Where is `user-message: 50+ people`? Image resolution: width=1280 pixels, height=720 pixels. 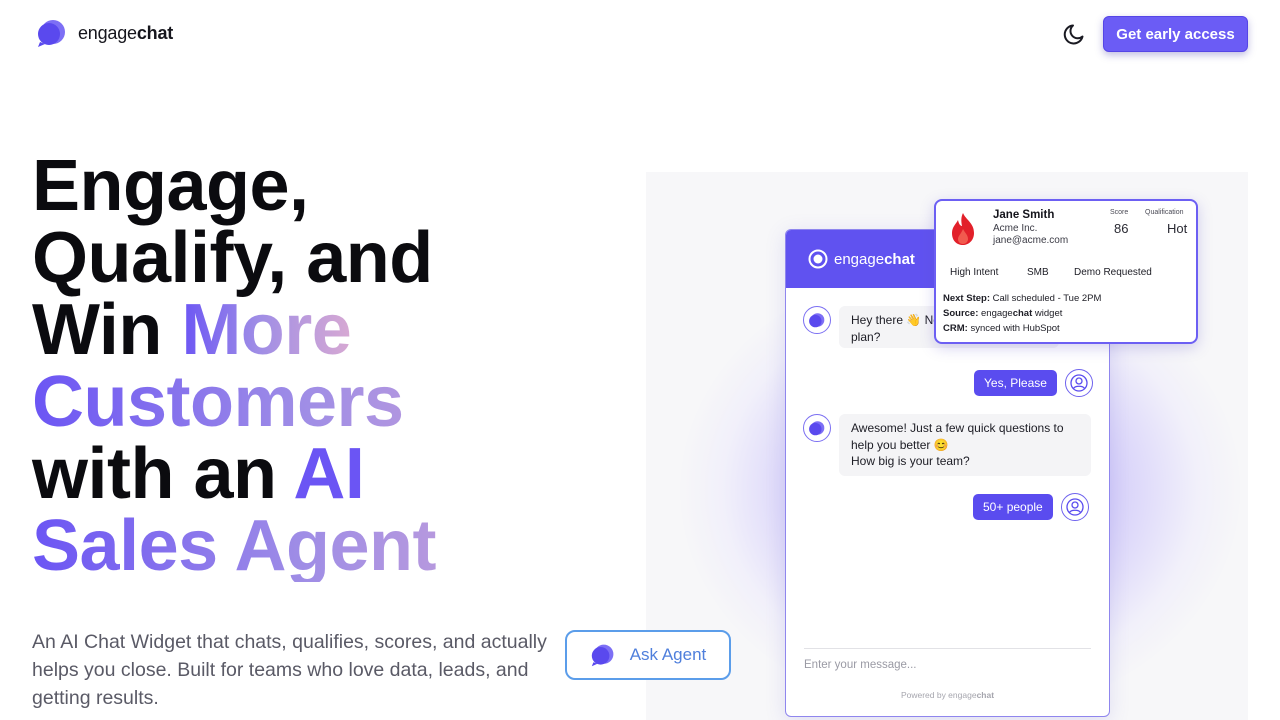 user-message: 50+ people is located at coordinates (1031, 507).